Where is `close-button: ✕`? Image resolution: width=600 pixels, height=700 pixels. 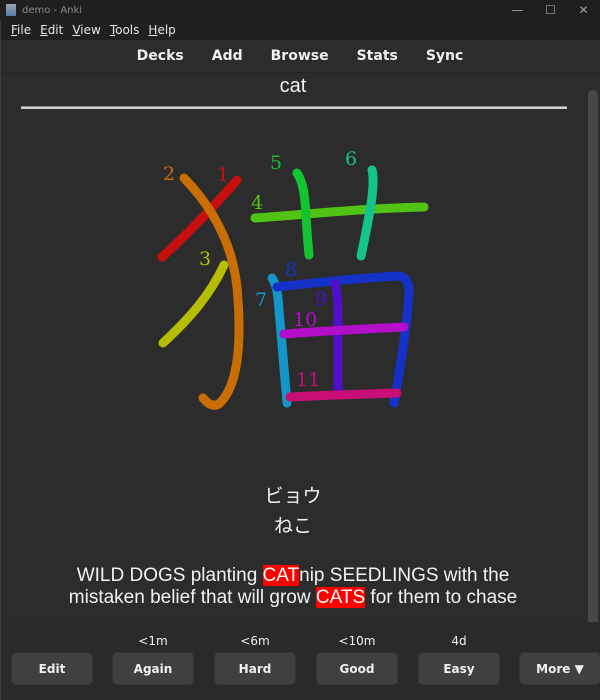 close-button: ✕ is located at coordinates (583, 10).